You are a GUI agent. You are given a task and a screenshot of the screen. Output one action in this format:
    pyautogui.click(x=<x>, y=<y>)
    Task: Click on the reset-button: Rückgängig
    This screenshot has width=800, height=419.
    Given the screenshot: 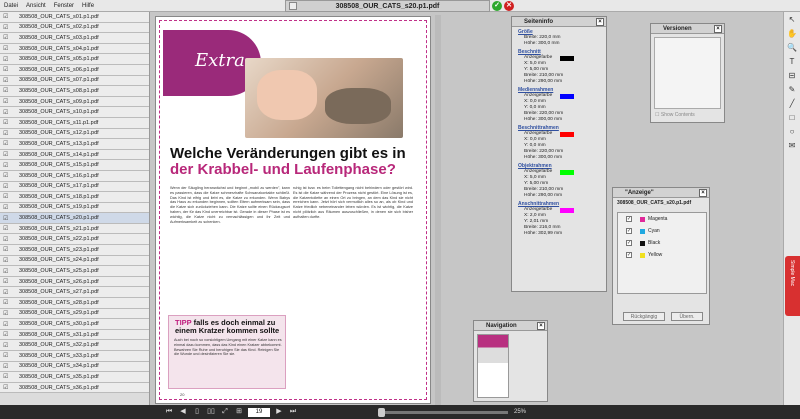 What is the action you would take?
    pyautogui.click(x=644, y=316)
    